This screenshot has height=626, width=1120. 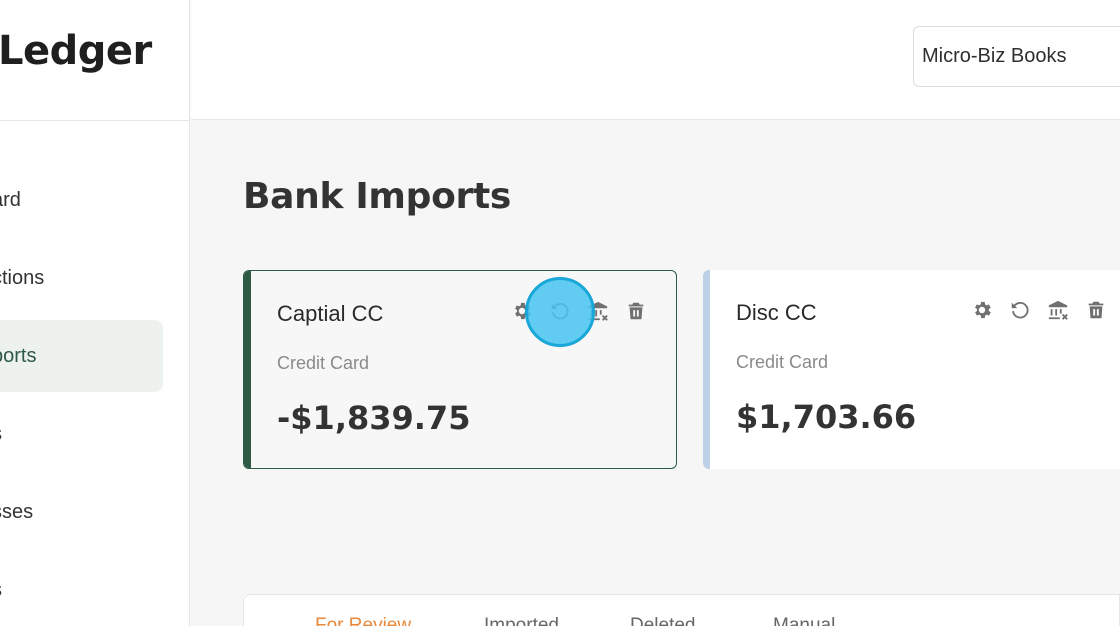 What do you see at coordinates (377, 196) in the screenshot?
I see `page-title: Bank Imports` at bounding box center [377, 196].